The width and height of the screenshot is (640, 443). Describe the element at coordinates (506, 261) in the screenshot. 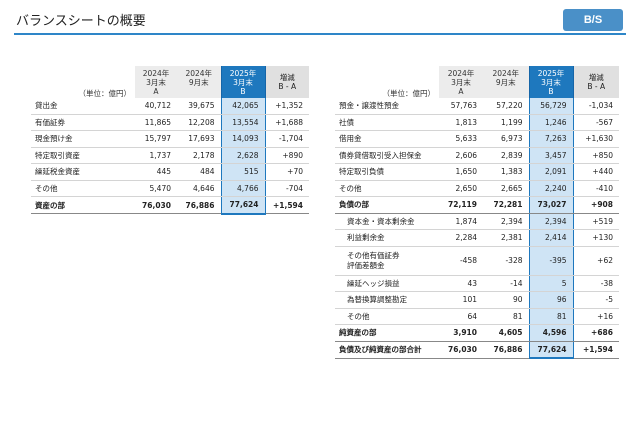

I see `value-2024-09: -328` at that location.